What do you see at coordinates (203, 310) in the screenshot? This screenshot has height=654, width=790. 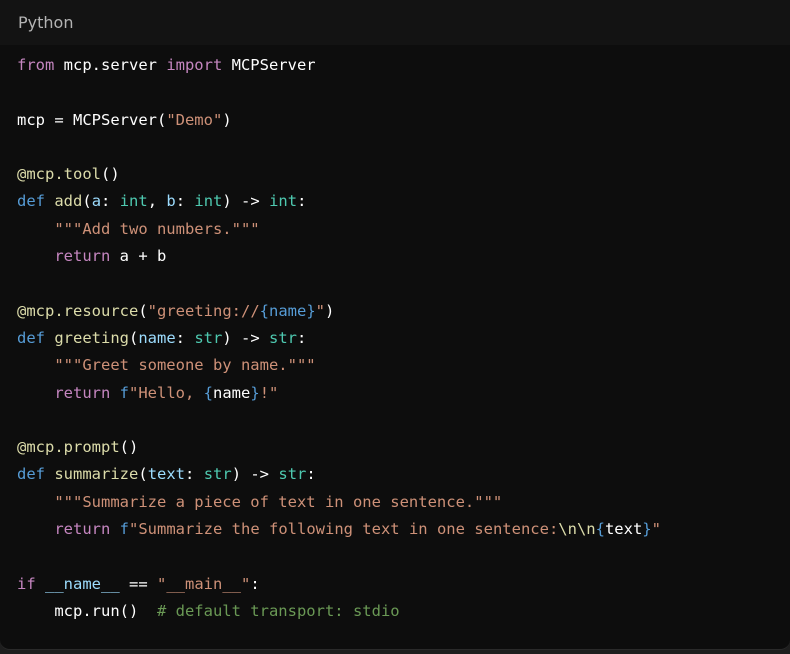 I see `code-token: "greeting://` at bounding box center [203, 310].